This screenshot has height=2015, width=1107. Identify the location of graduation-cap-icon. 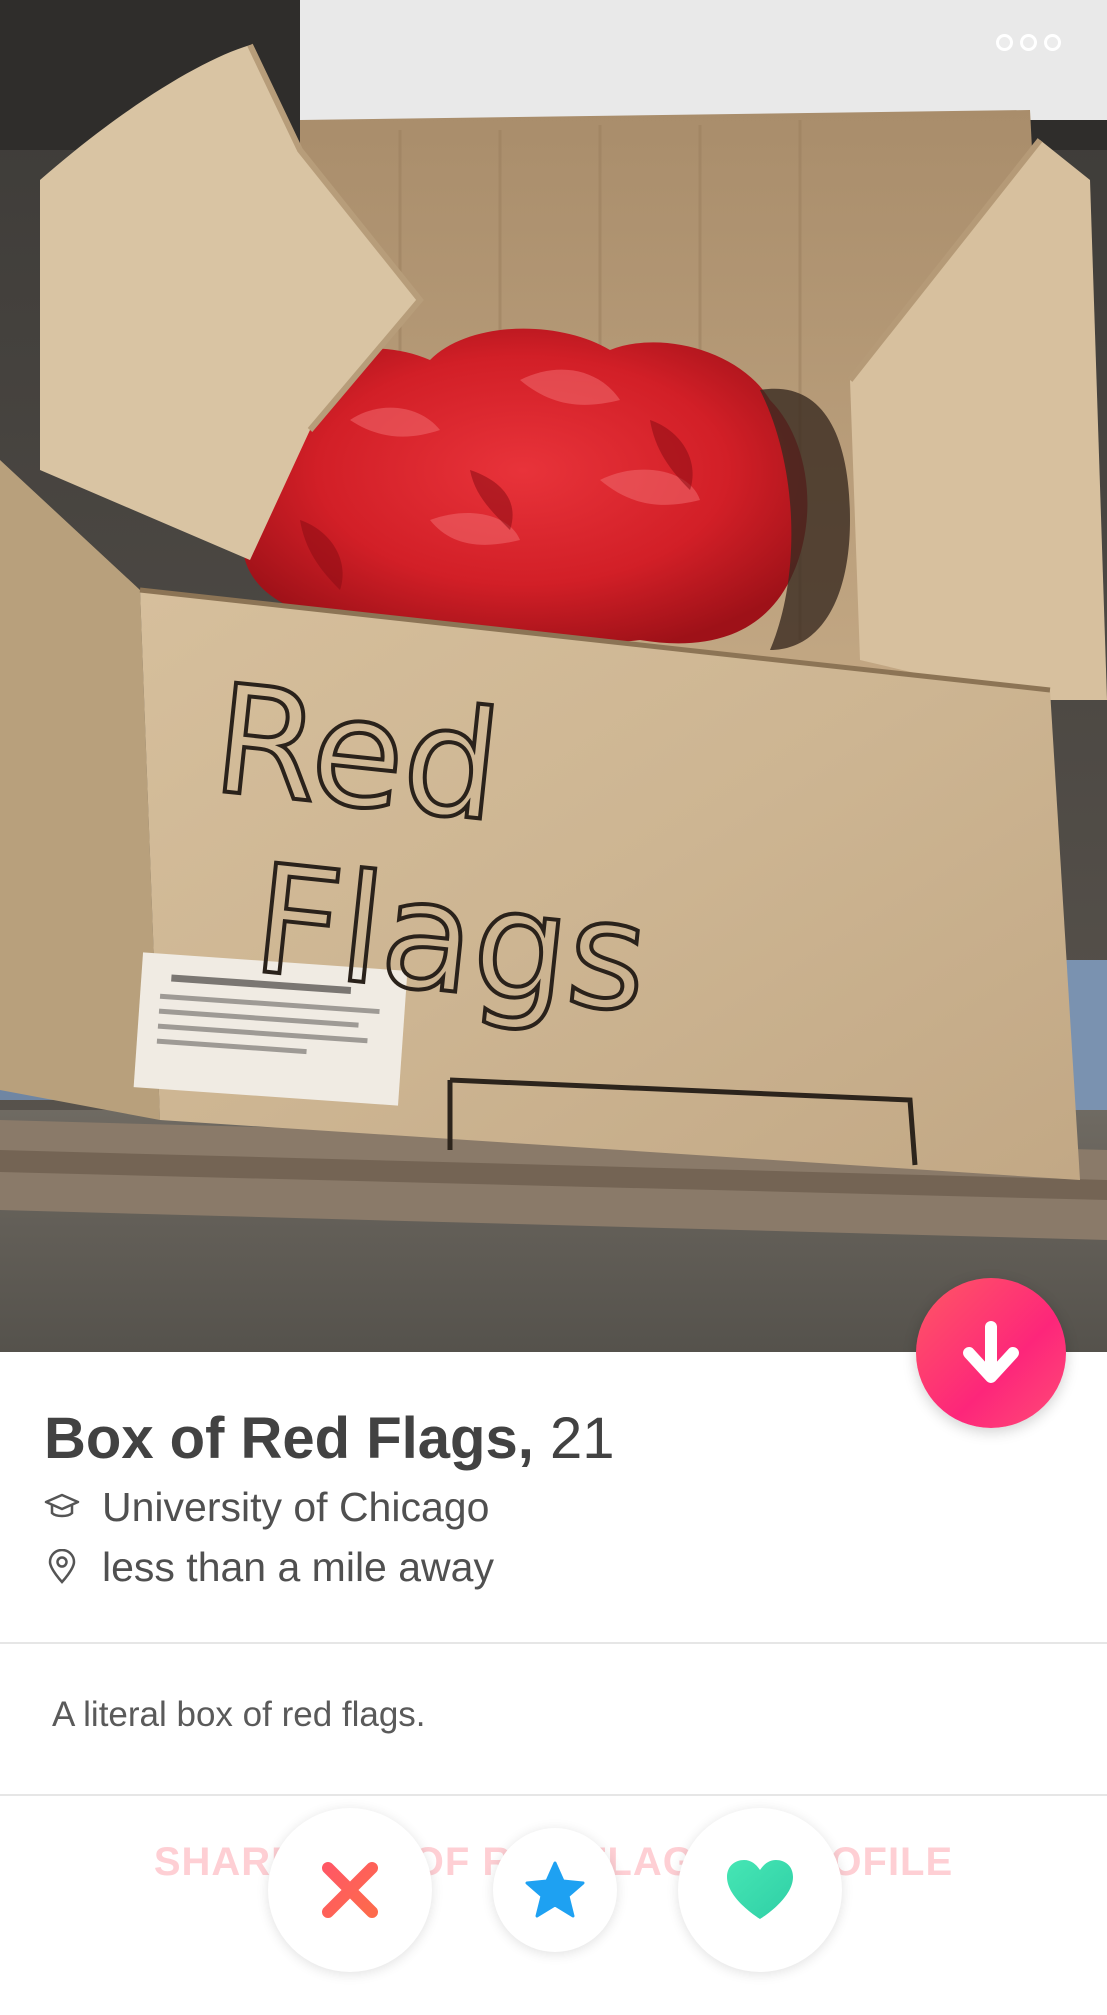
(62, 1507).